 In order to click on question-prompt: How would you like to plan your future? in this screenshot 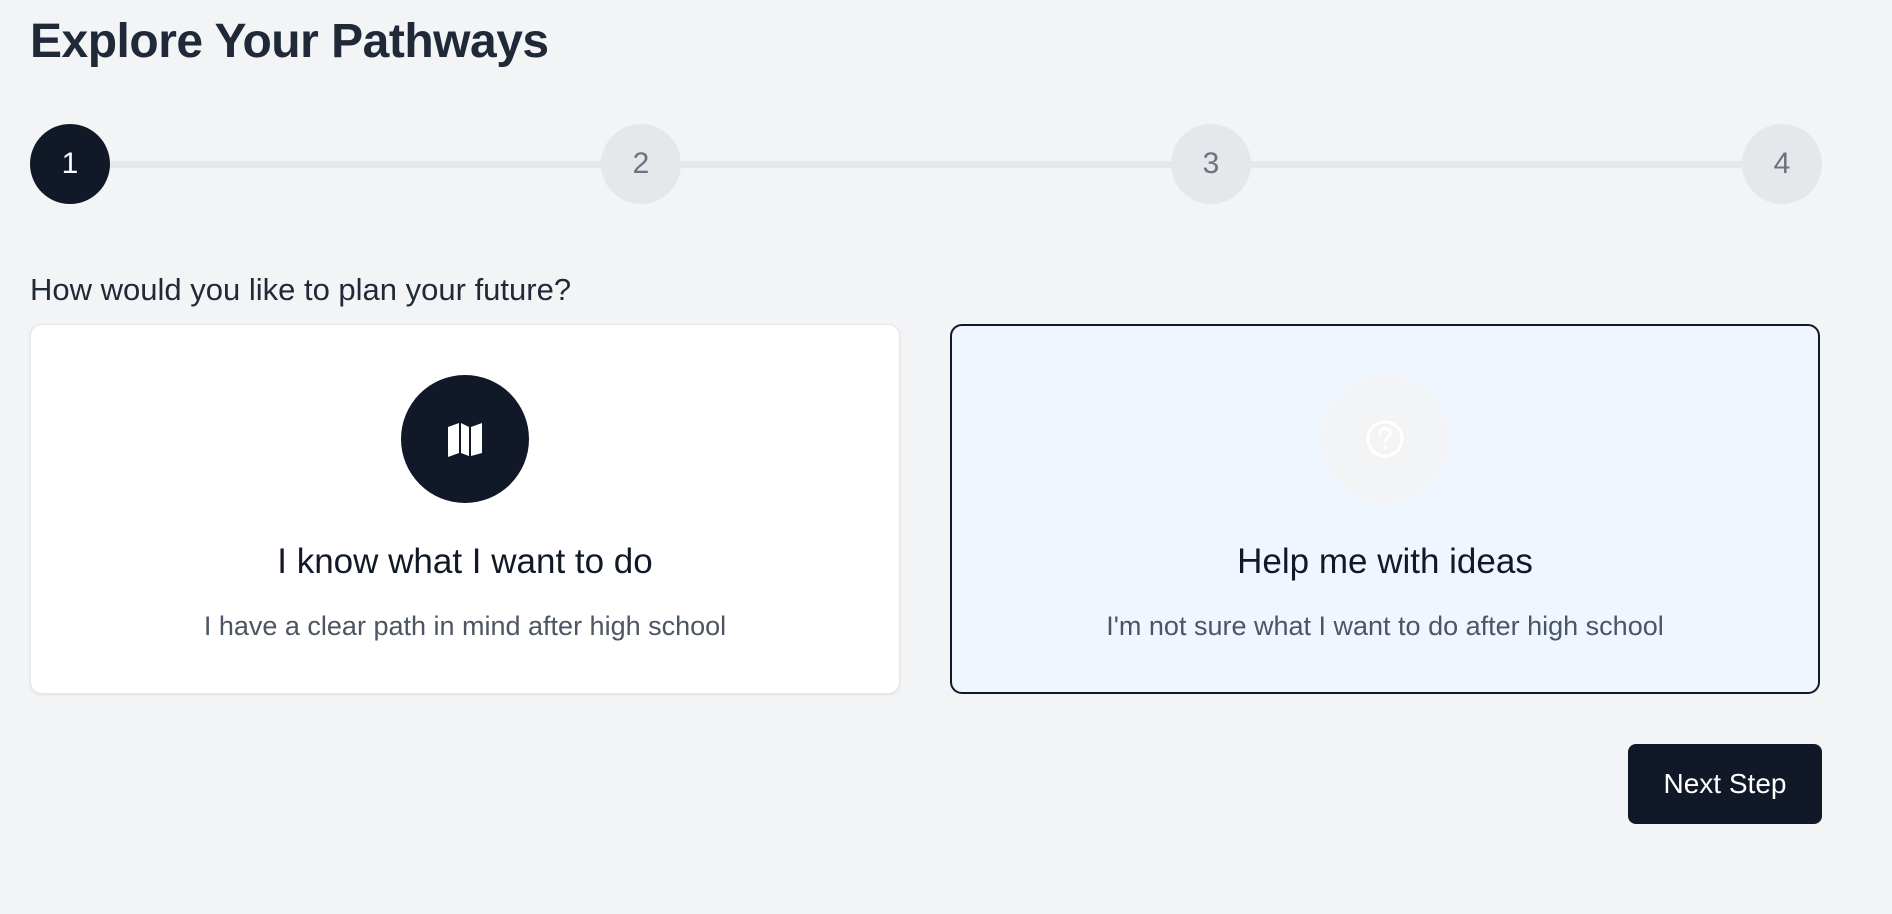, I will do `click(301, 289)`.